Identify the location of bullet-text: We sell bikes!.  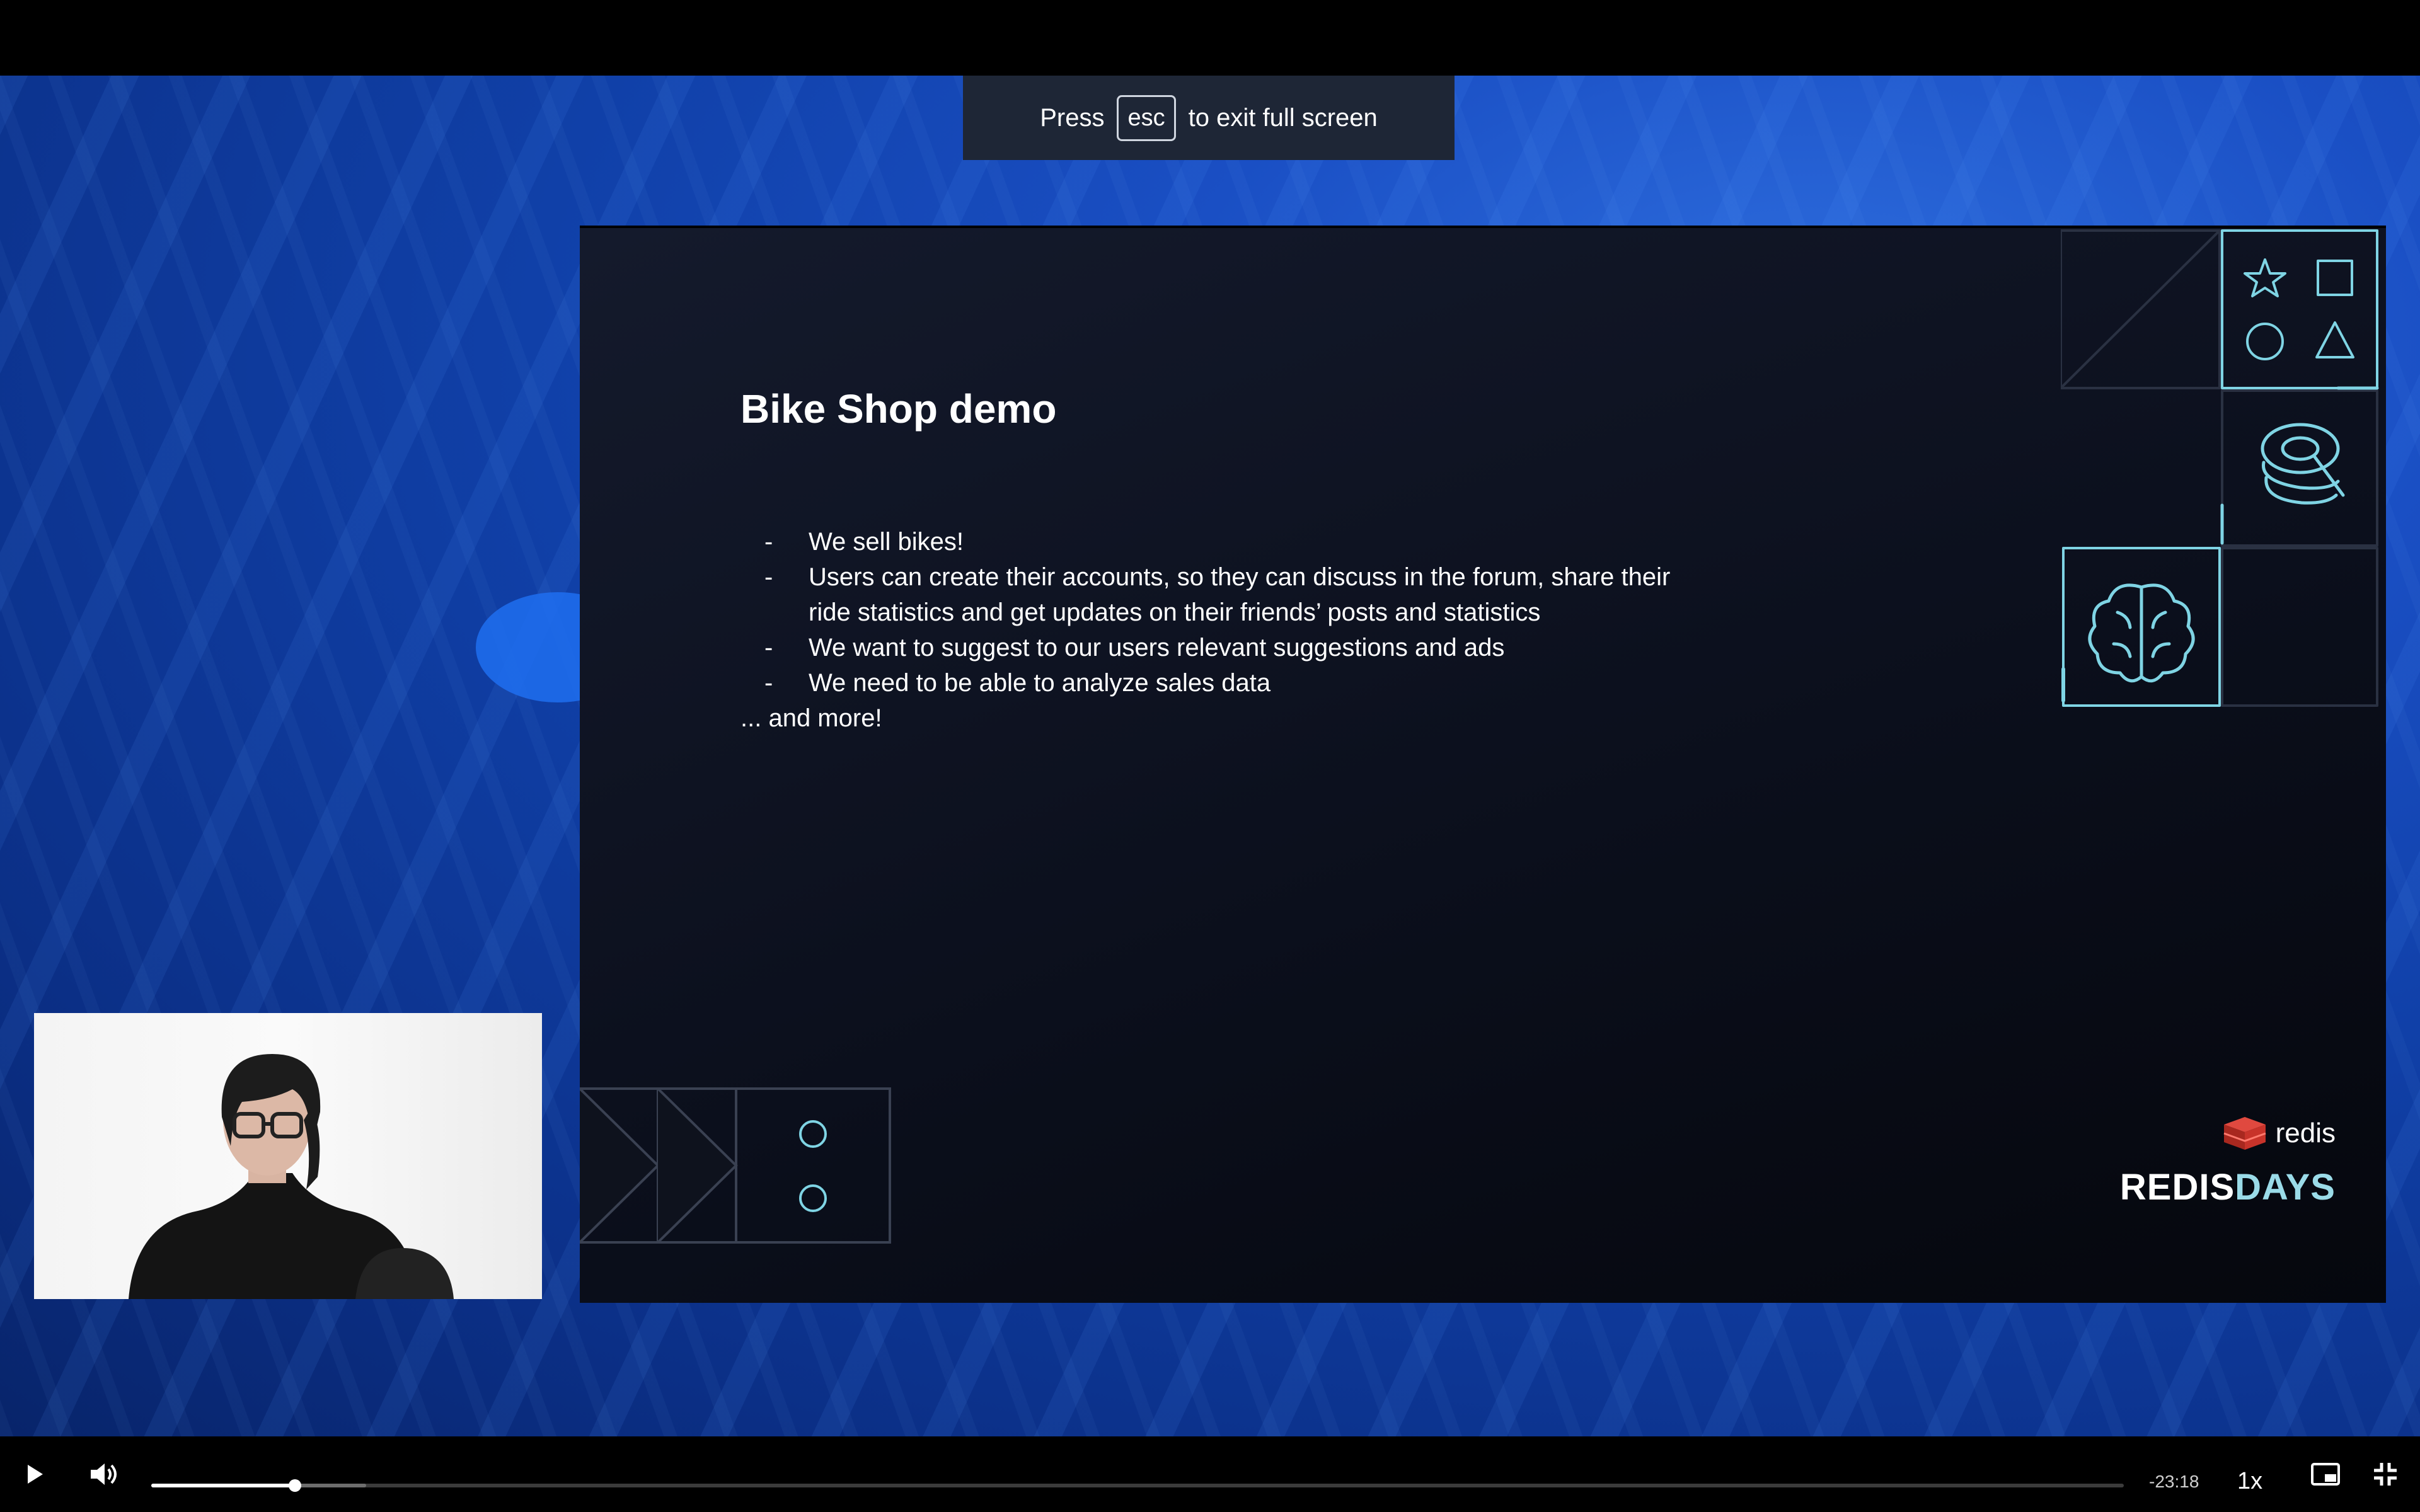
(886, 542).